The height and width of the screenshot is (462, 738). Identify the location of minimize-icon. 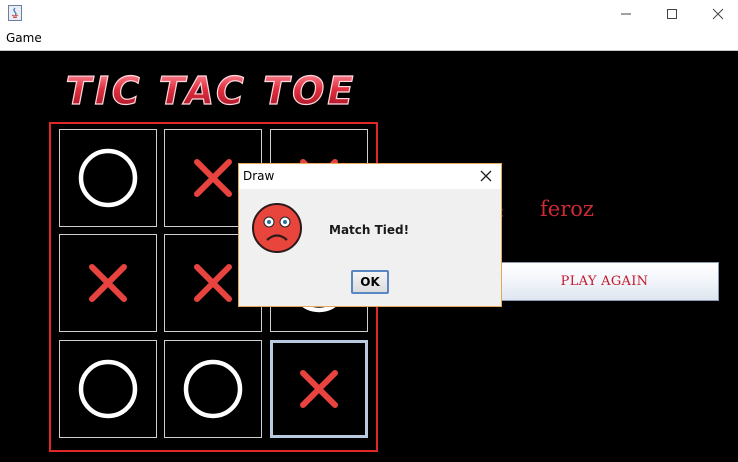
(626, 14).